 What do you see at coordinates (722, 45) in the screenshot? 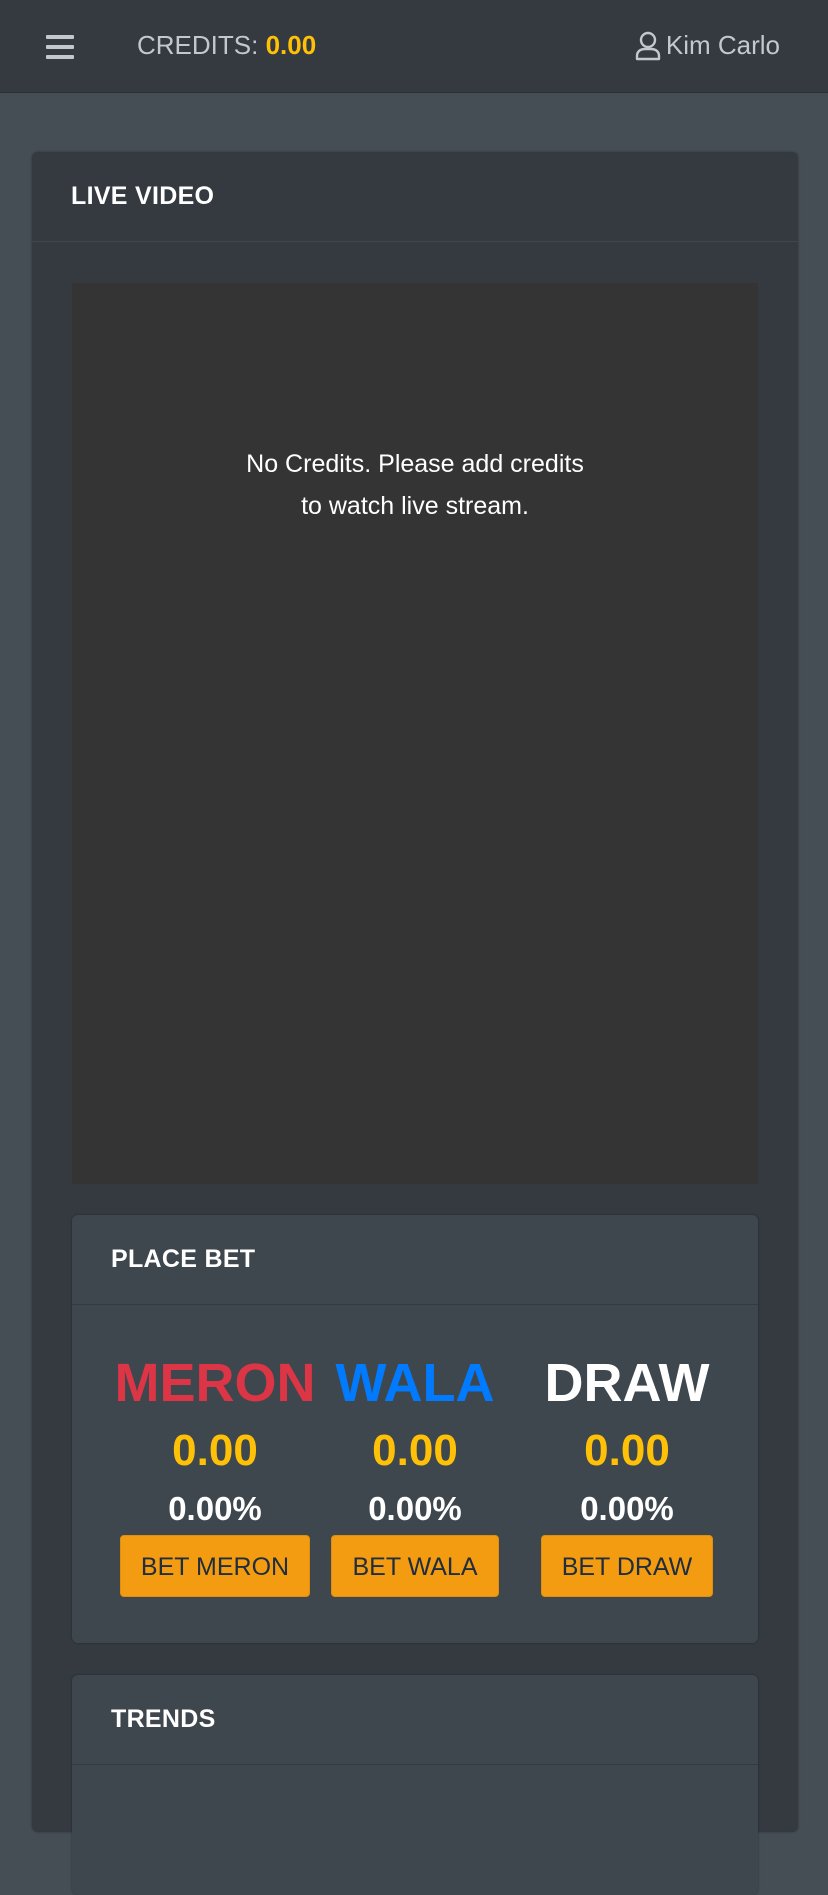
I see `user-name: Kim Carlo` at bounding box center [722, 45].